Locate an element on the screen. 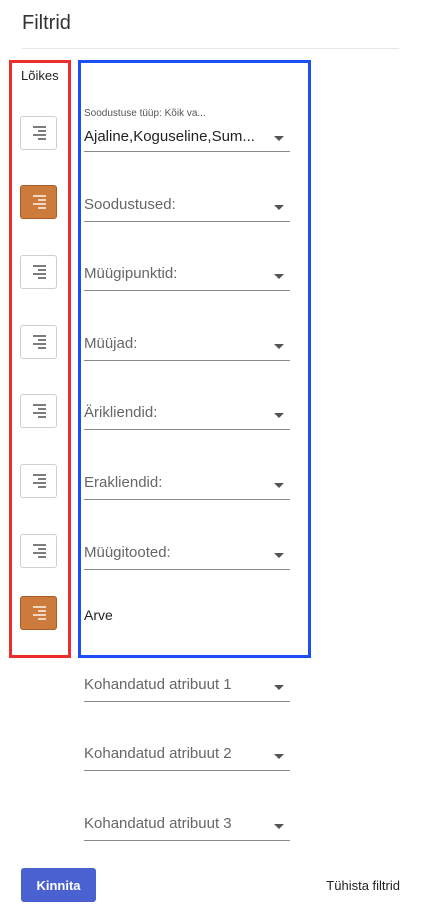  sales-points-placeholder: Müügipunktid: is located at coordinates (131, 273).